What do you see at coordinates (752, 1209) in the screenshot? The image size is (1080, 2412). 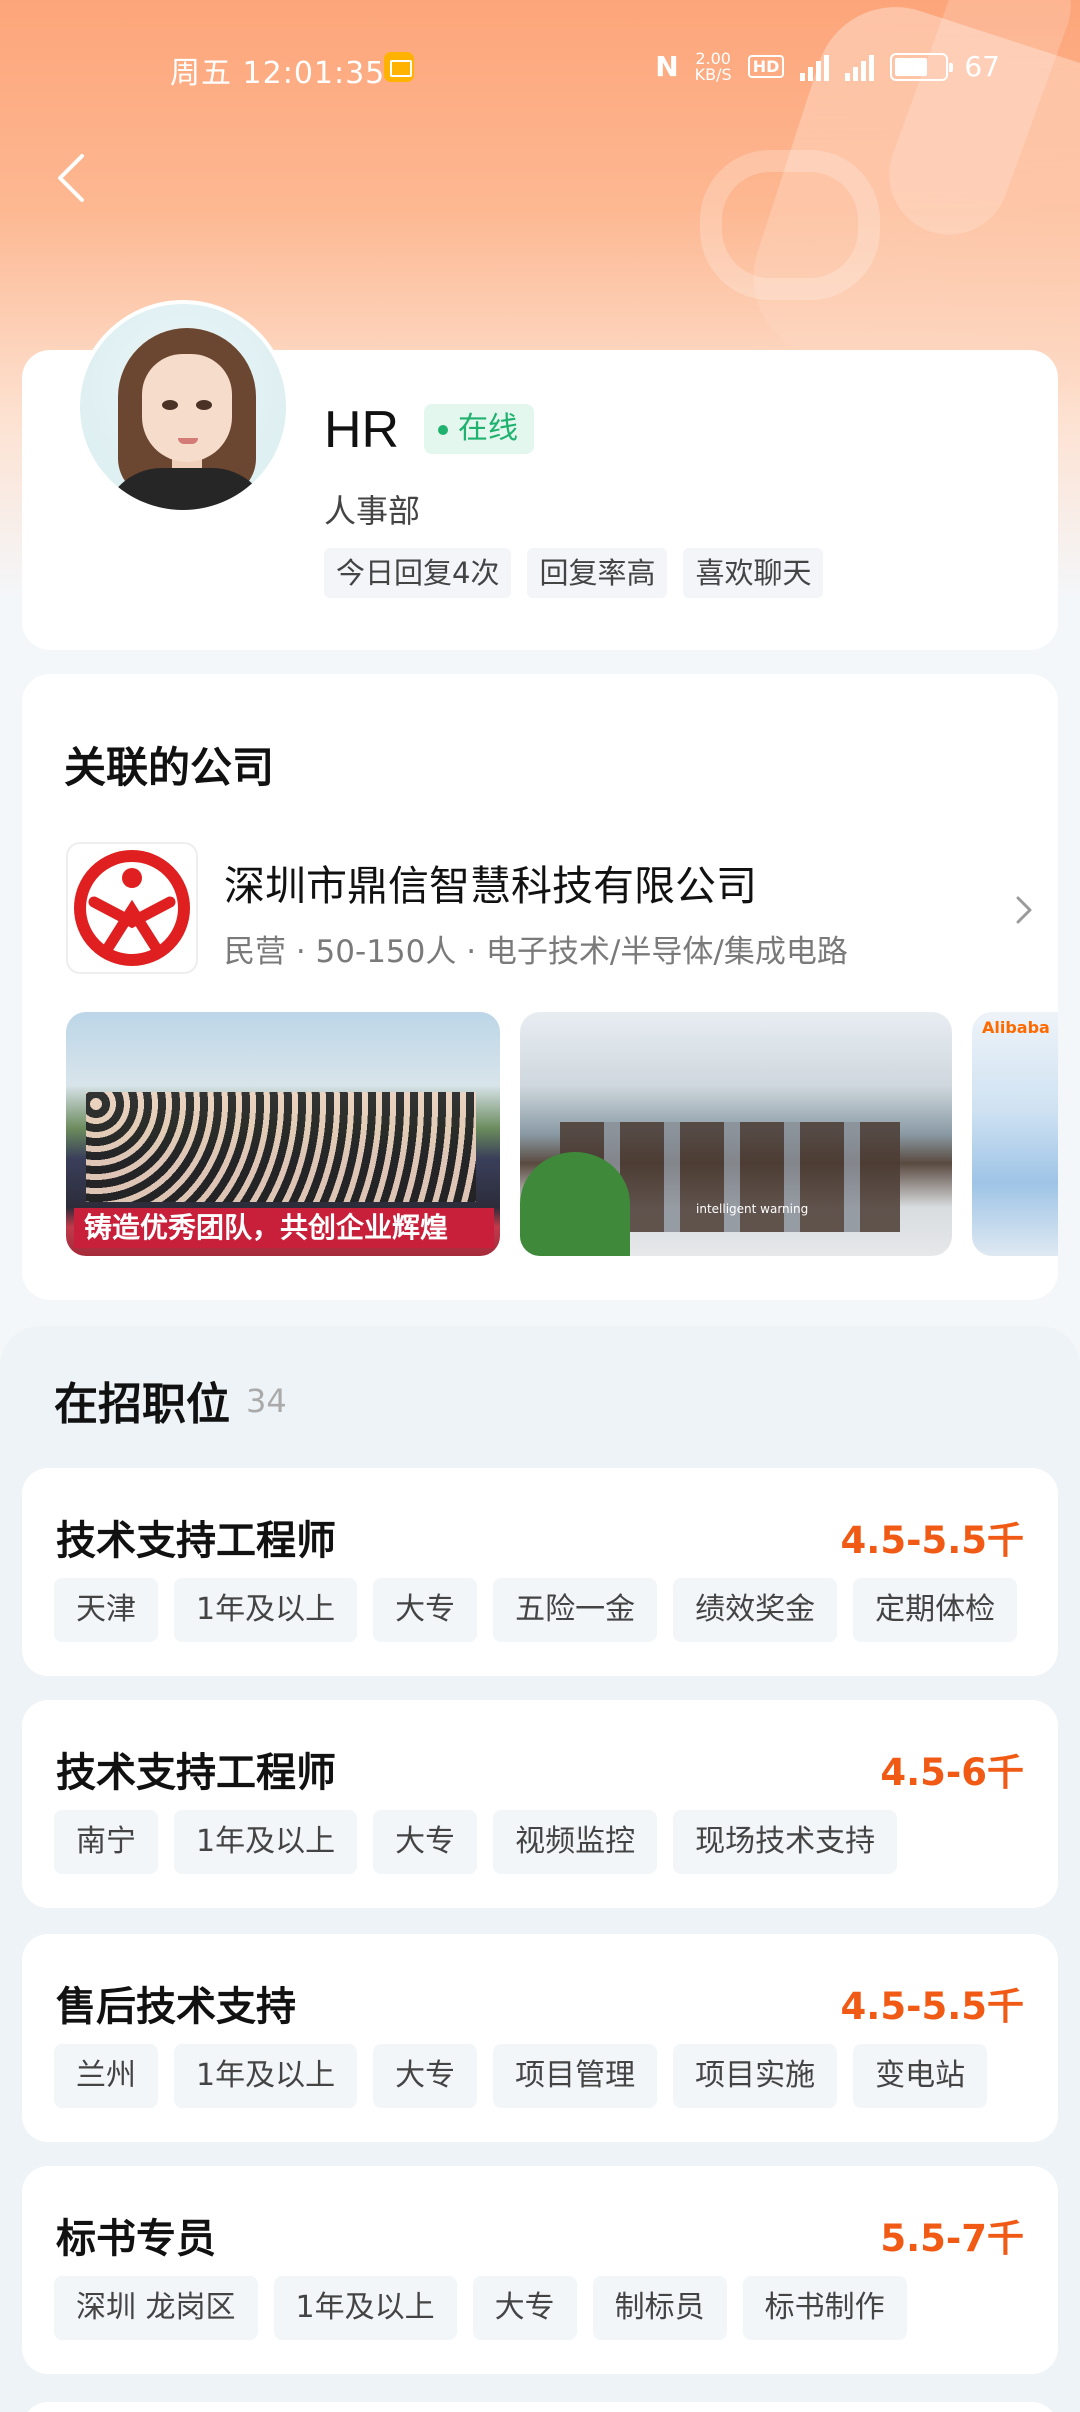 I see `photo-caption: intelligent warning` at bounding box center [752, 1209].